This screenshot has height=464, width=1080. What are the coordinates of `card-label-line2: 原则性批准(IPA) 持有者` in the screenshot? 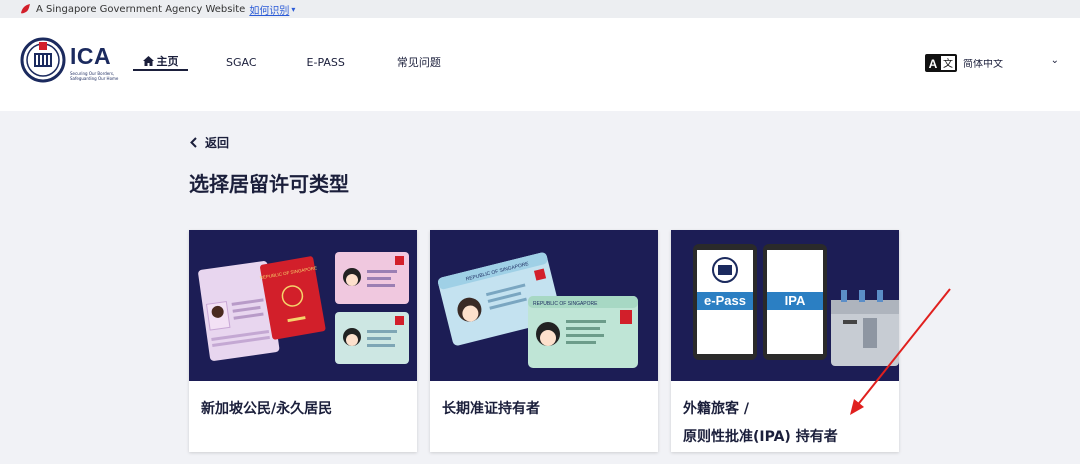 It's located at (760, 437).